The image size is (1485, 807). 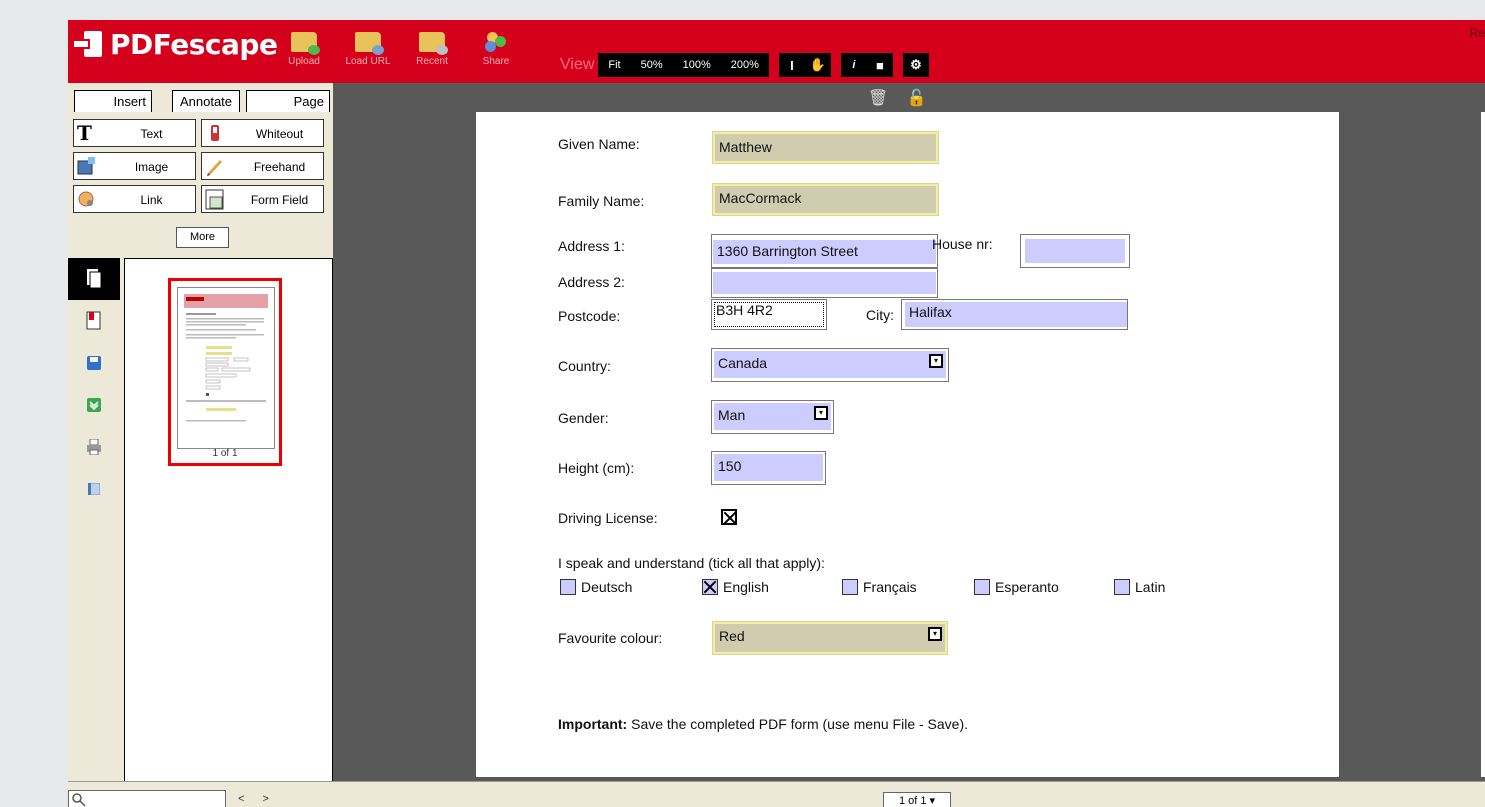 What do you see at coordinates (916, 65) in the screenshot?
I see `gear-icon: ⚙` at bounding box center [916, 65].